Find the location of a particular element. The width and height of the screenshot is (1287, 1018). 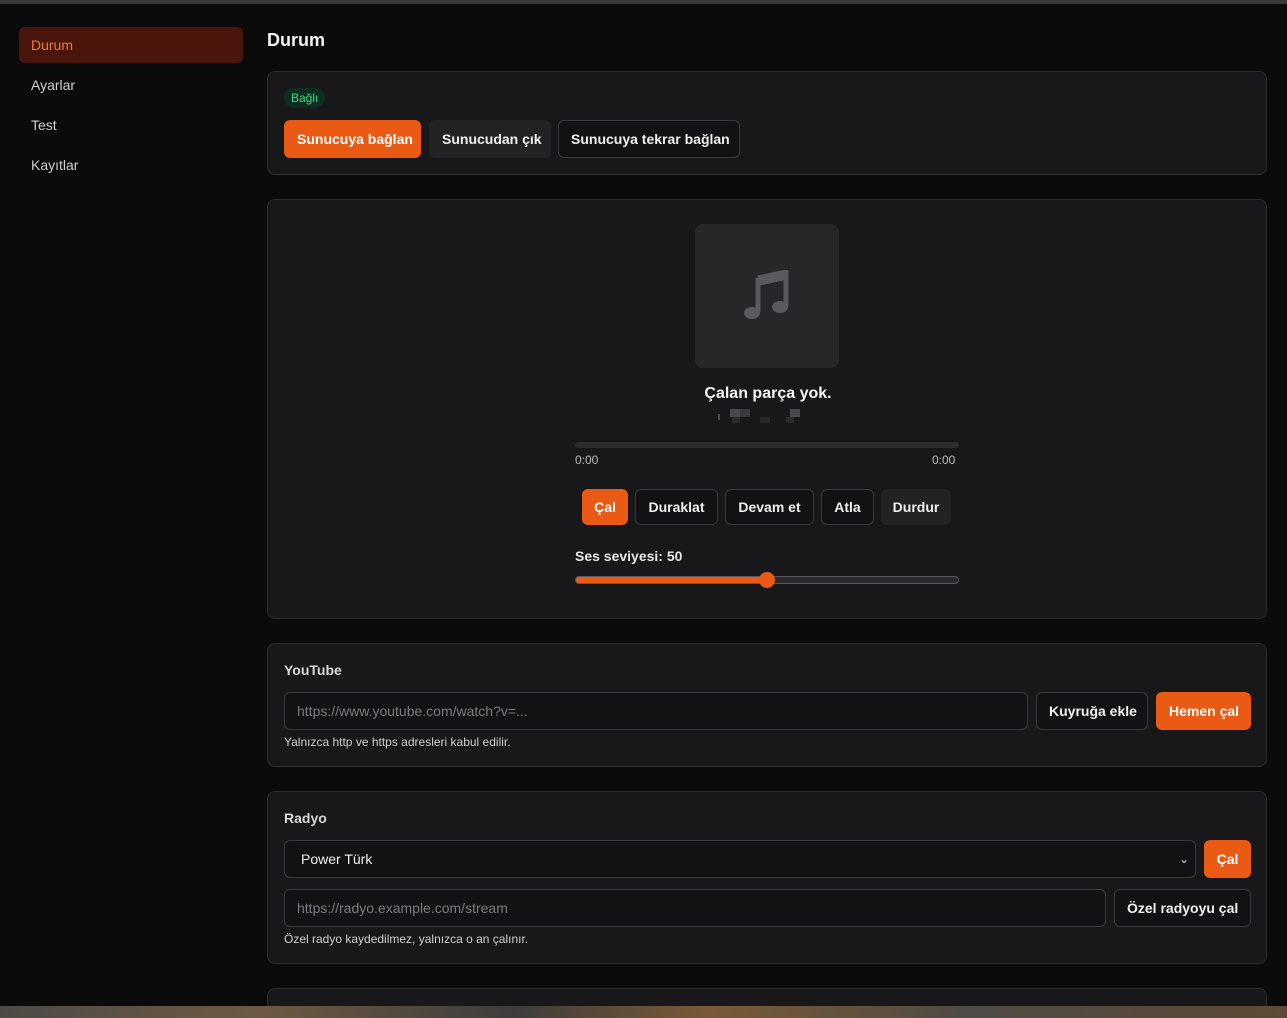

custom-radio-play-button: Özel radyoyu çal is located at coordinates (1182, 908).